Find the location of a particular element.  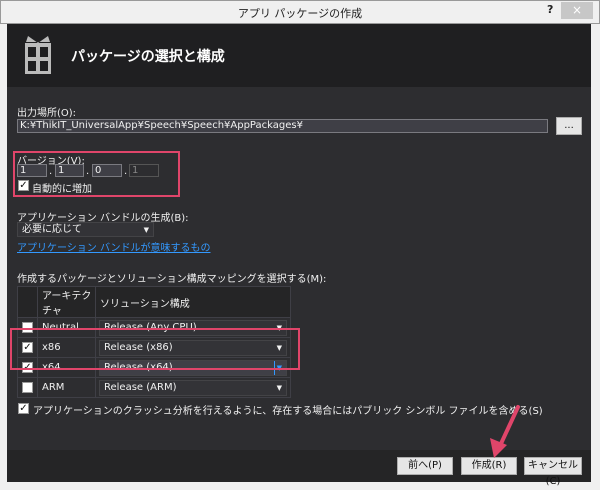

window-title: アプリ パッケージの作成 is located at coordinates (300, 13).